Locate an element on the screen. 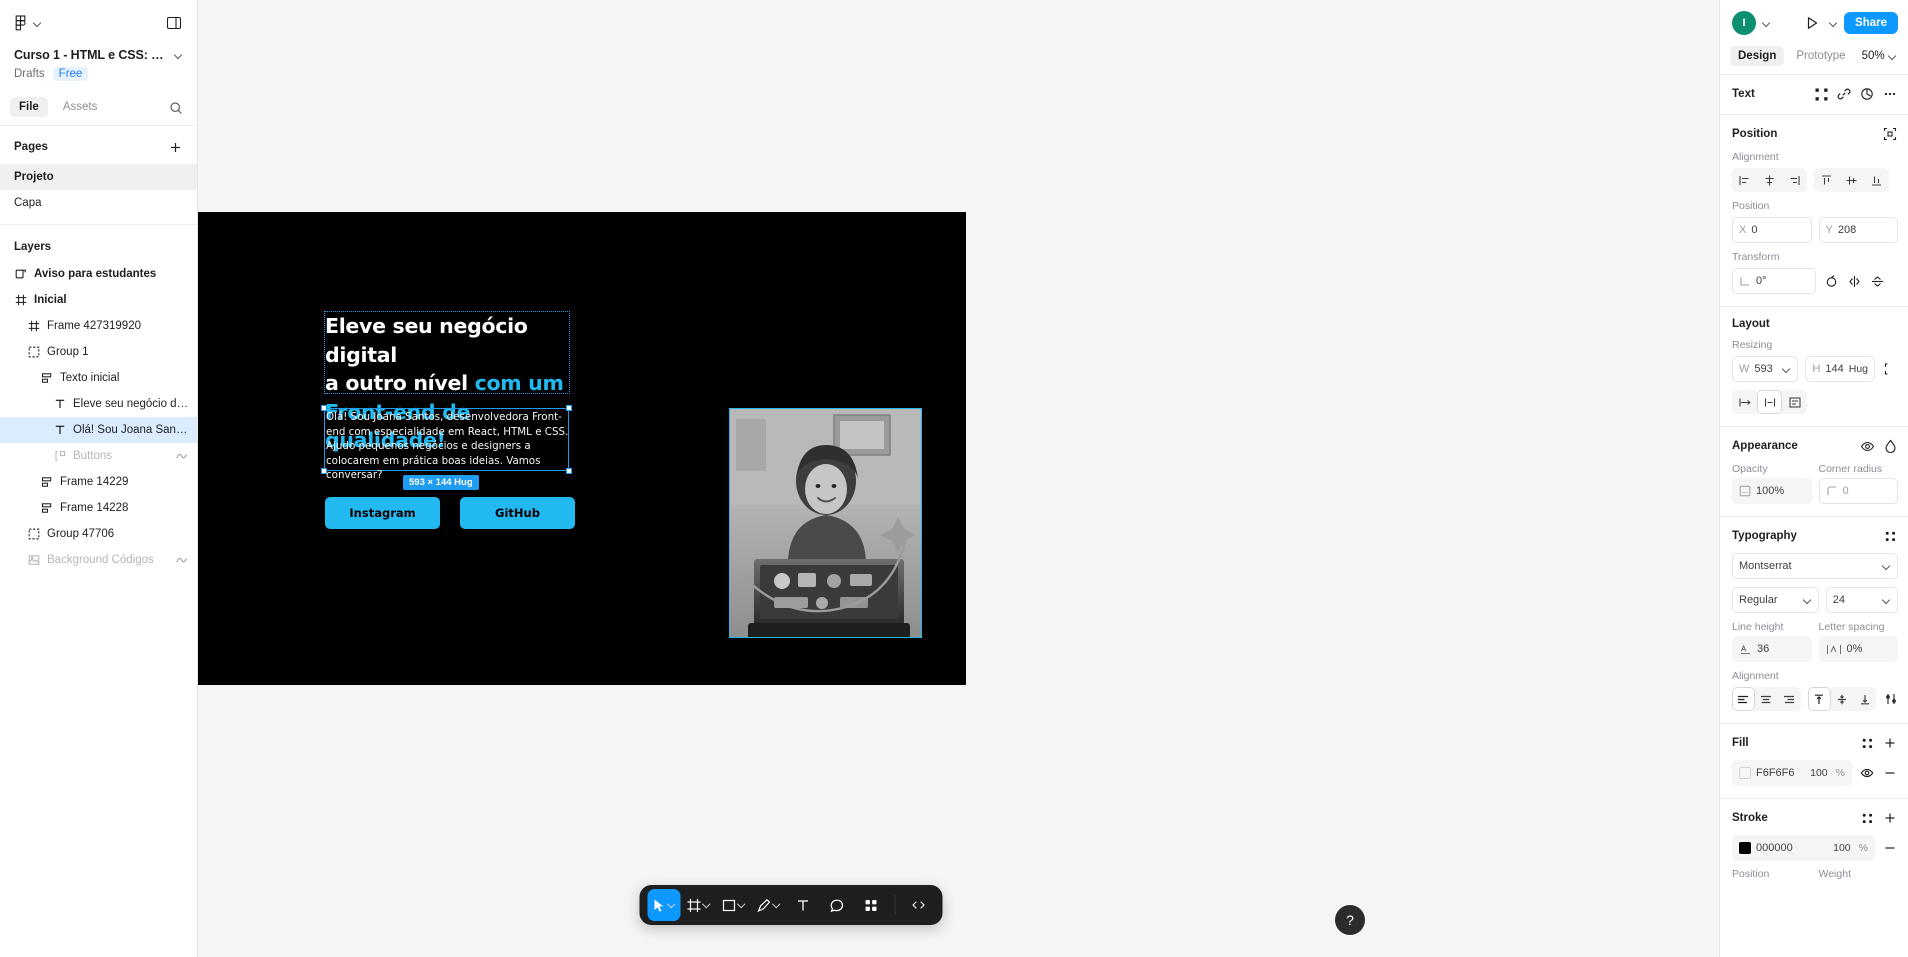 The image size is (1908, 957). text-align-right-button is located at coordinates (1789, 699).